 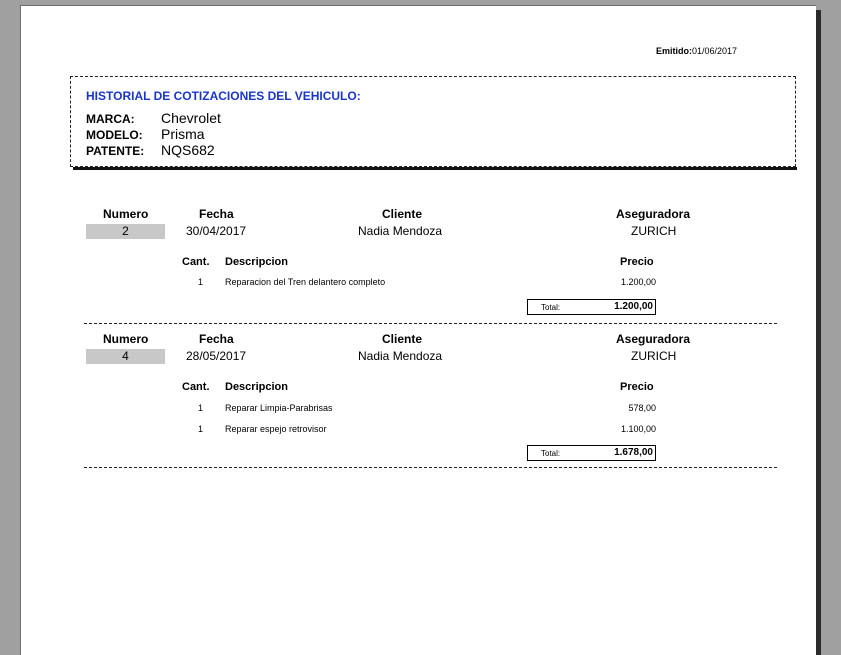 I want to click on quote-number: 2, so click(x=125, y=231).